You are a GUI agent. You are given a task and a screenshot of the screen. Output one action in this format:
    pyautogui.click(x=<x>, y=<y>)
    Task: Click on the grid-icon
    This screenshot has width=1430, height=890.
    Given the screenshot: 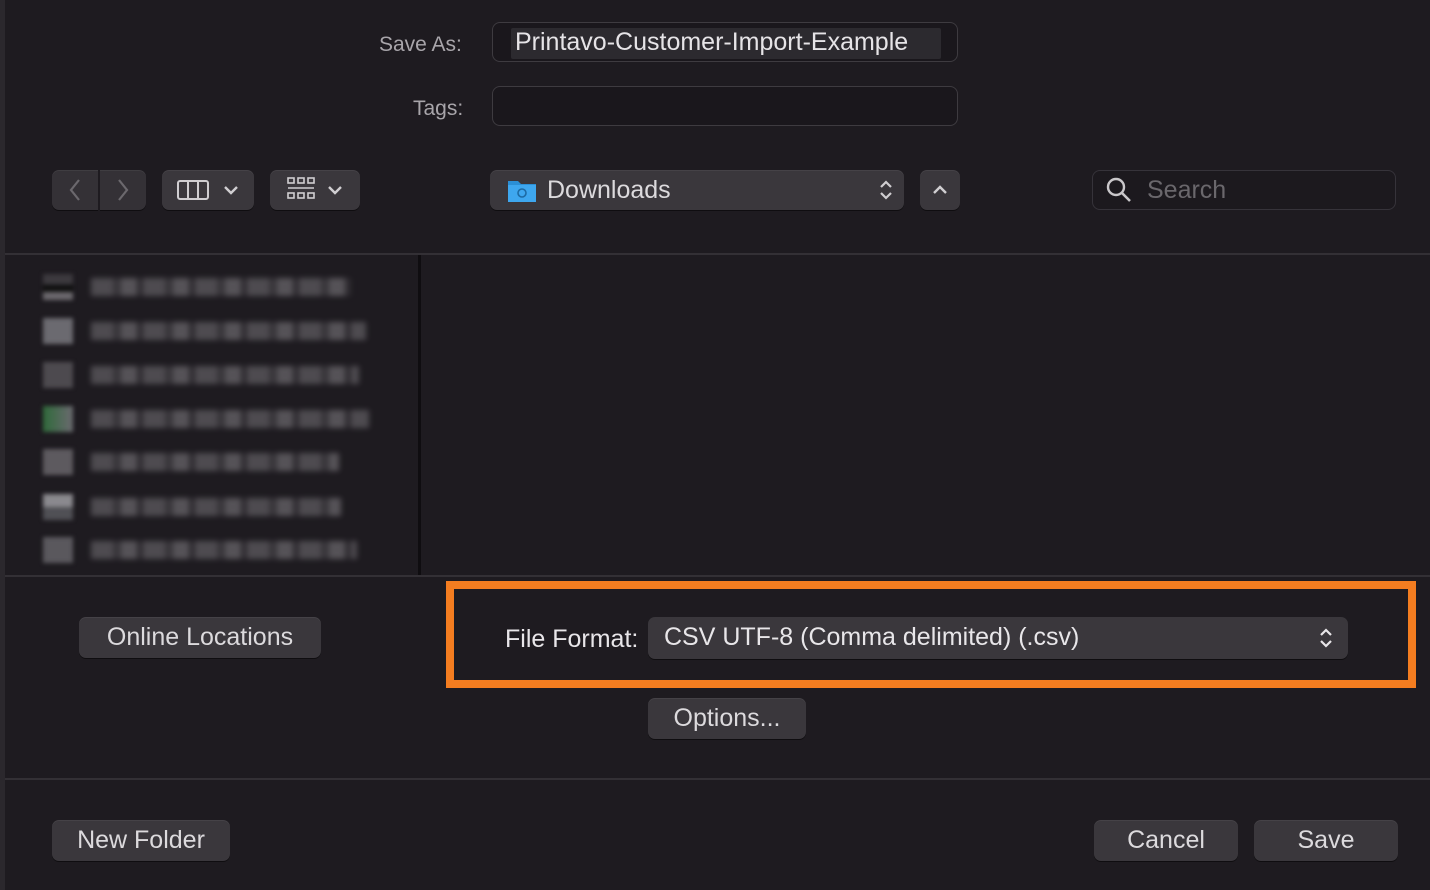 What is the action you would take?
    pyautogui.click(x=301, y=188)
    